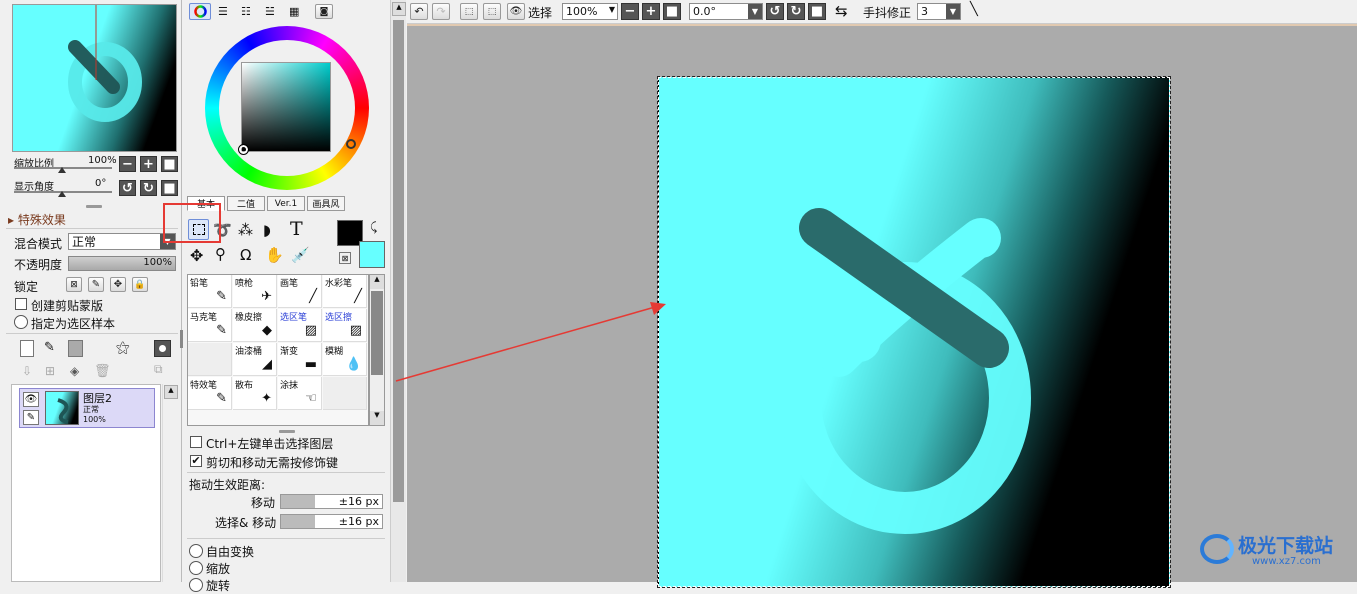 This screenshot has height=594, width=1357. I want to click on hsv-slider-mode-icon: ☷, so click(246, 11).